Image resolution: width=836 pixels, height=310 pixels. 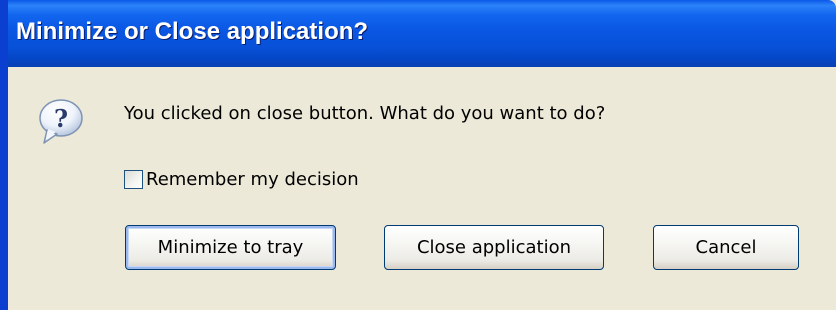 What do you see at coordinates (230, 247) in the screenshot?
I see `minimize-to-tray-button: Minimize to tray` at bounding box center [230, 247].